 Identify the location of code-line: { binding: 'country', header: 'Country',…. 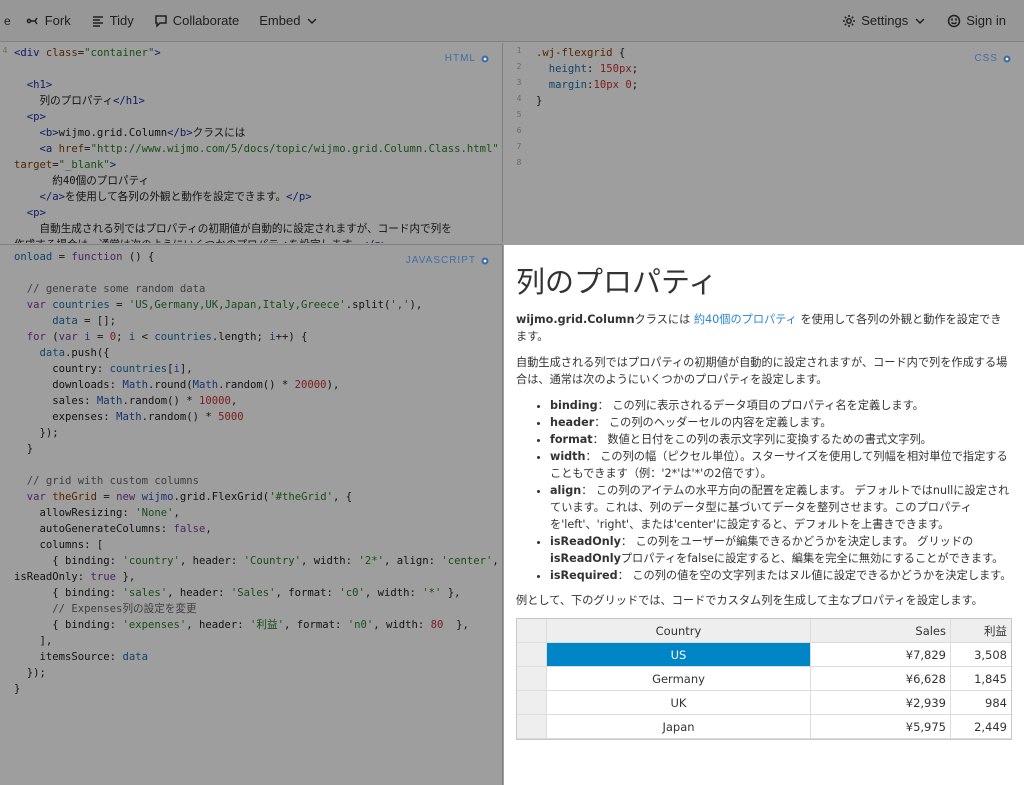
(256, 561).